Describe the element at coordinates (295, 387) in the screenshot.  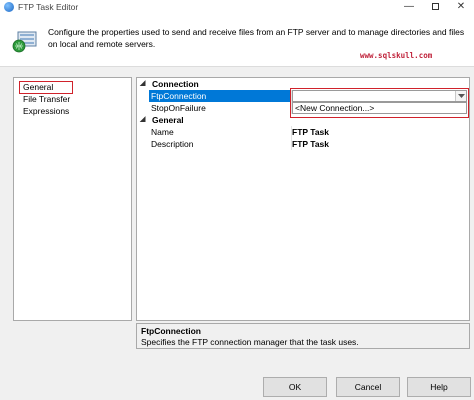
I see `ok-button: OK` at that location.